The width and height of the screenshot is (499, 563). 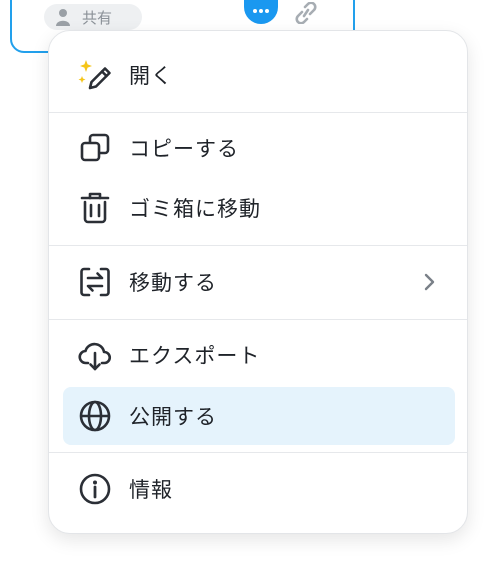 I want to click on share-label: 共有, so click(x=97, y=17).